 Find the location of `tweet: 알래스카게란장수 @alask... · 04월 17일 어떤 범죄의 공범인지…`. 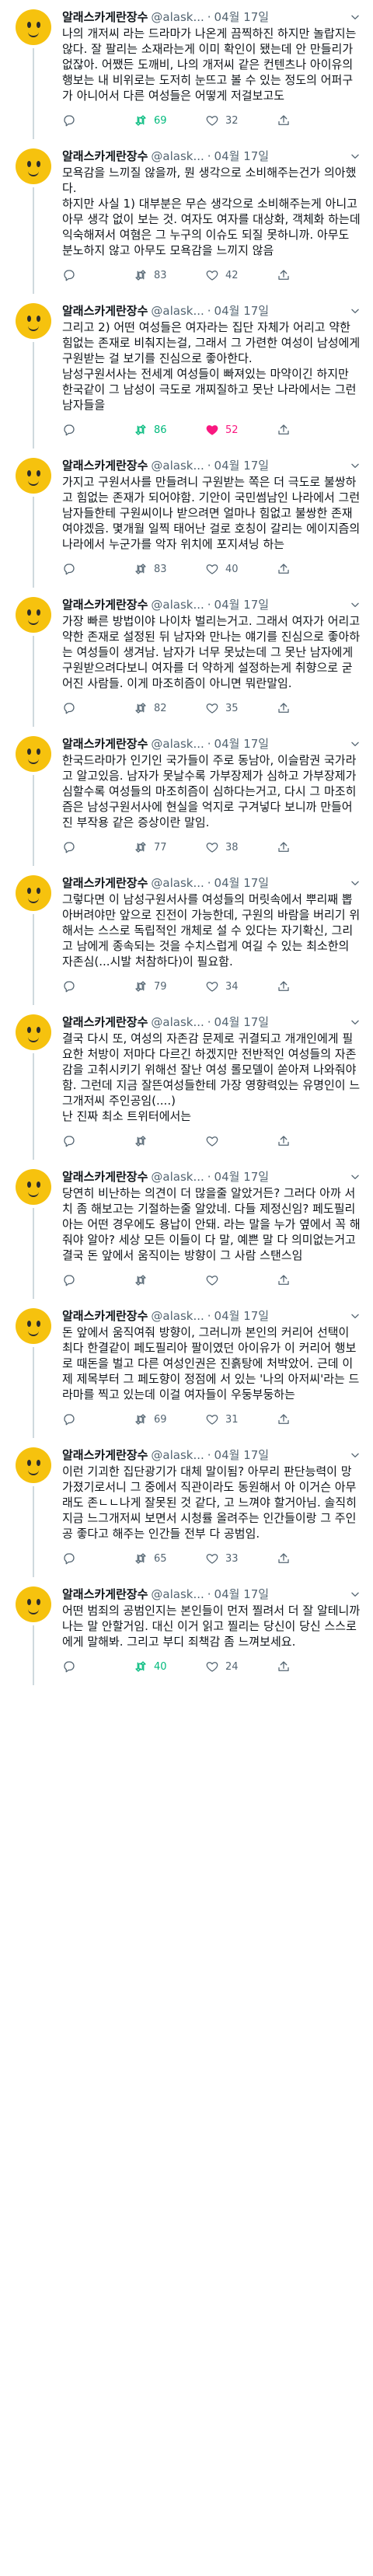

tweet: 알래스카게란장수 @alask... · 04월 17일 어떤 범죄의 공범인지… is located at coordinates (186, 1631).